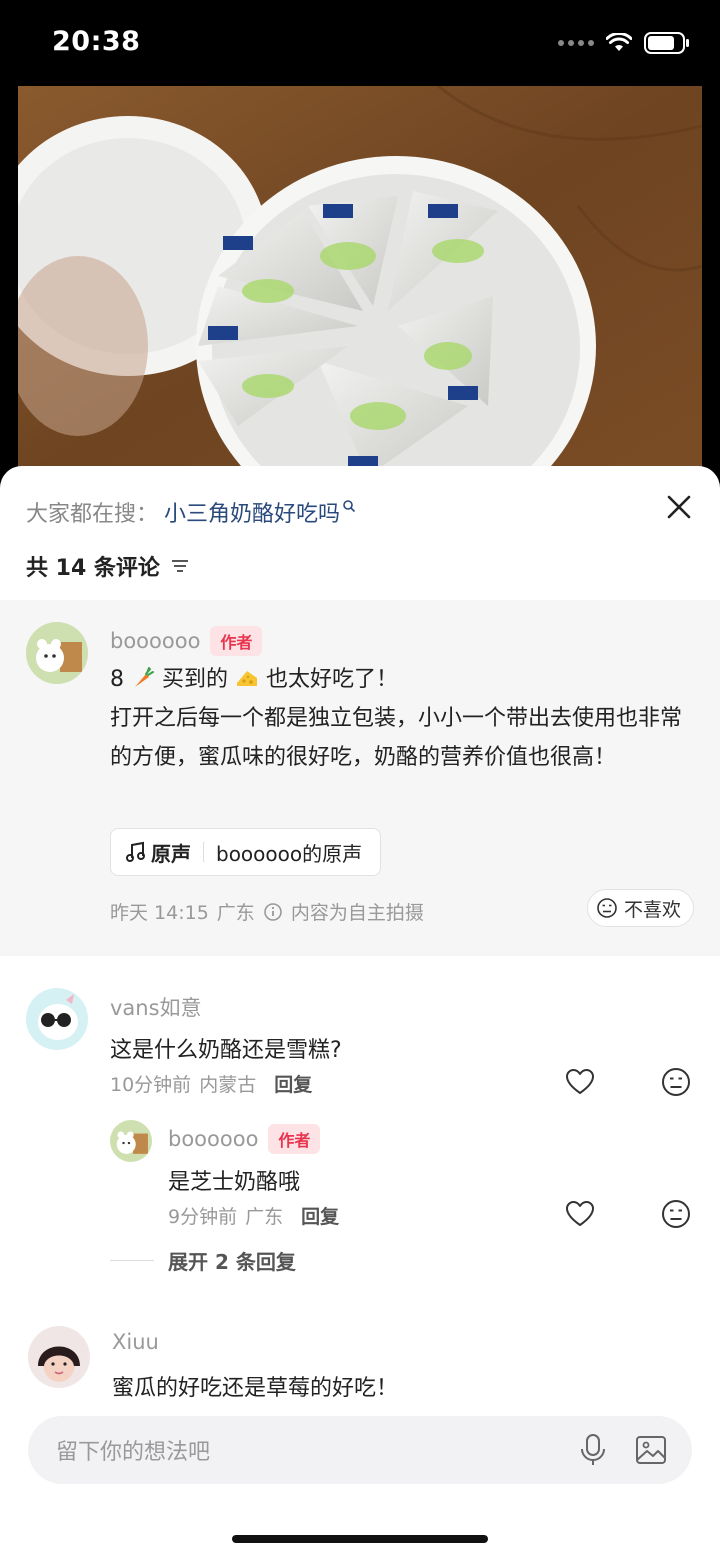 This screenshot has height=1558, width=720. Describe the element at coordinates (357, 913) in the screenshot. I see `post-notice: 内容为自主拍摄` at that location.